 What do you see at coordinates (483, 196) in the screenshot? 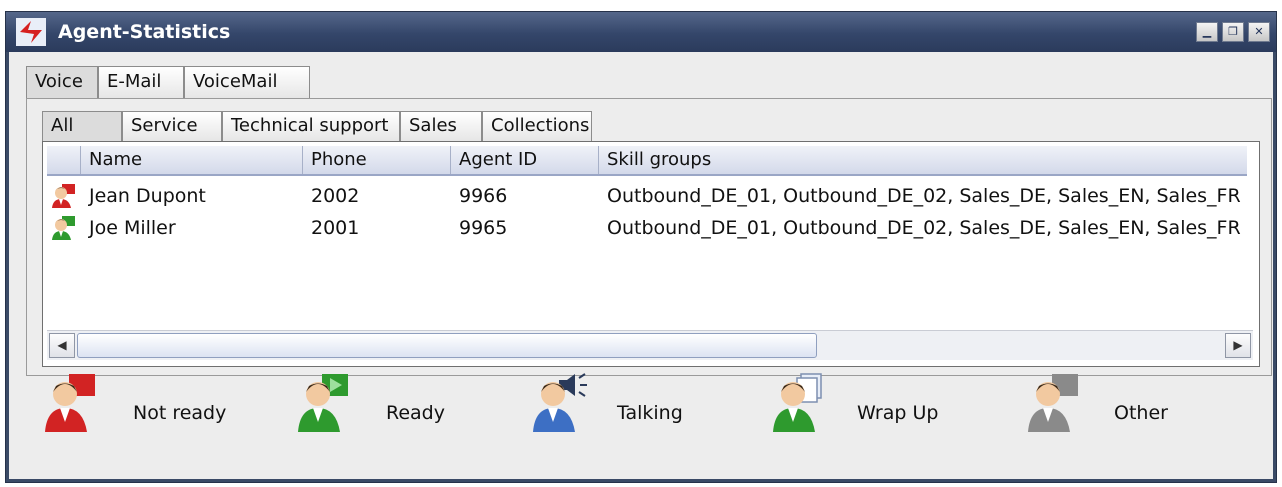
I see `cell-agent-id: 9966` at bounding box center [483, 196].